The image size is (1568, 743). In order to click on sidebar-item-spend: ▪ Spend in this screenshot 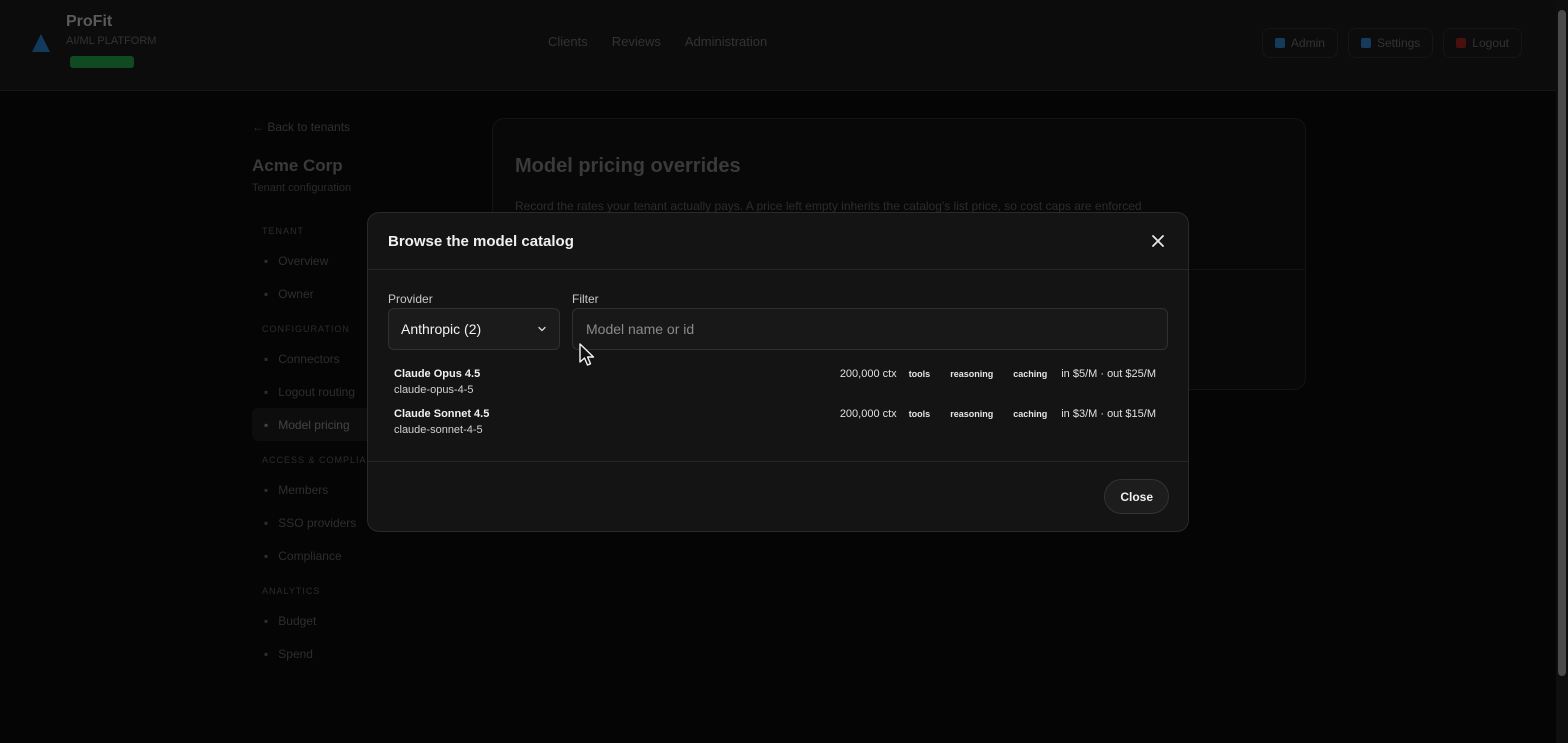, I will do `click(367, 653)`.